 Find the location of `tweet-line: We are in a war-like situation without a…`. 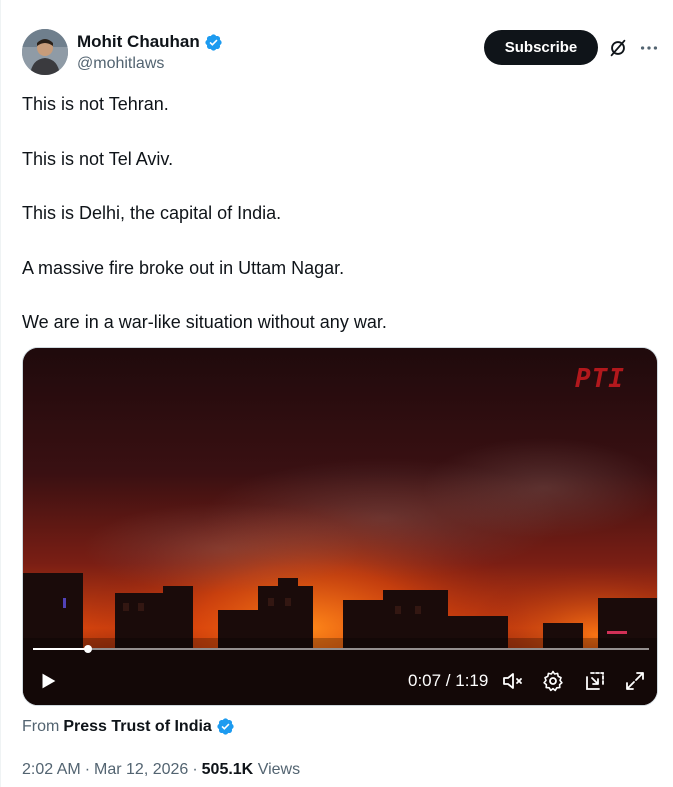

tweet-line: We are in a war-like situation without a… is located at coordinates (204, 322).